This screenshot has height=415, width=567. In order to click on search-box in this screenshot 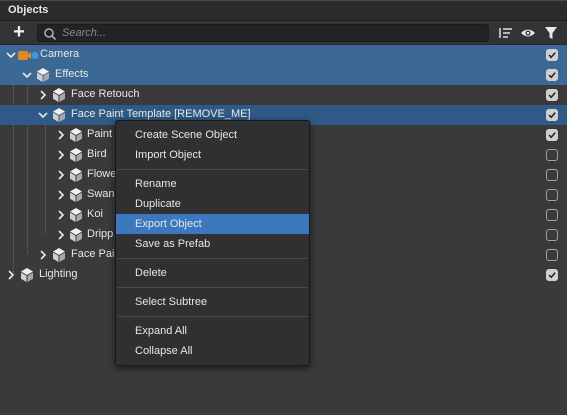, I will do `click(263, 33)`.